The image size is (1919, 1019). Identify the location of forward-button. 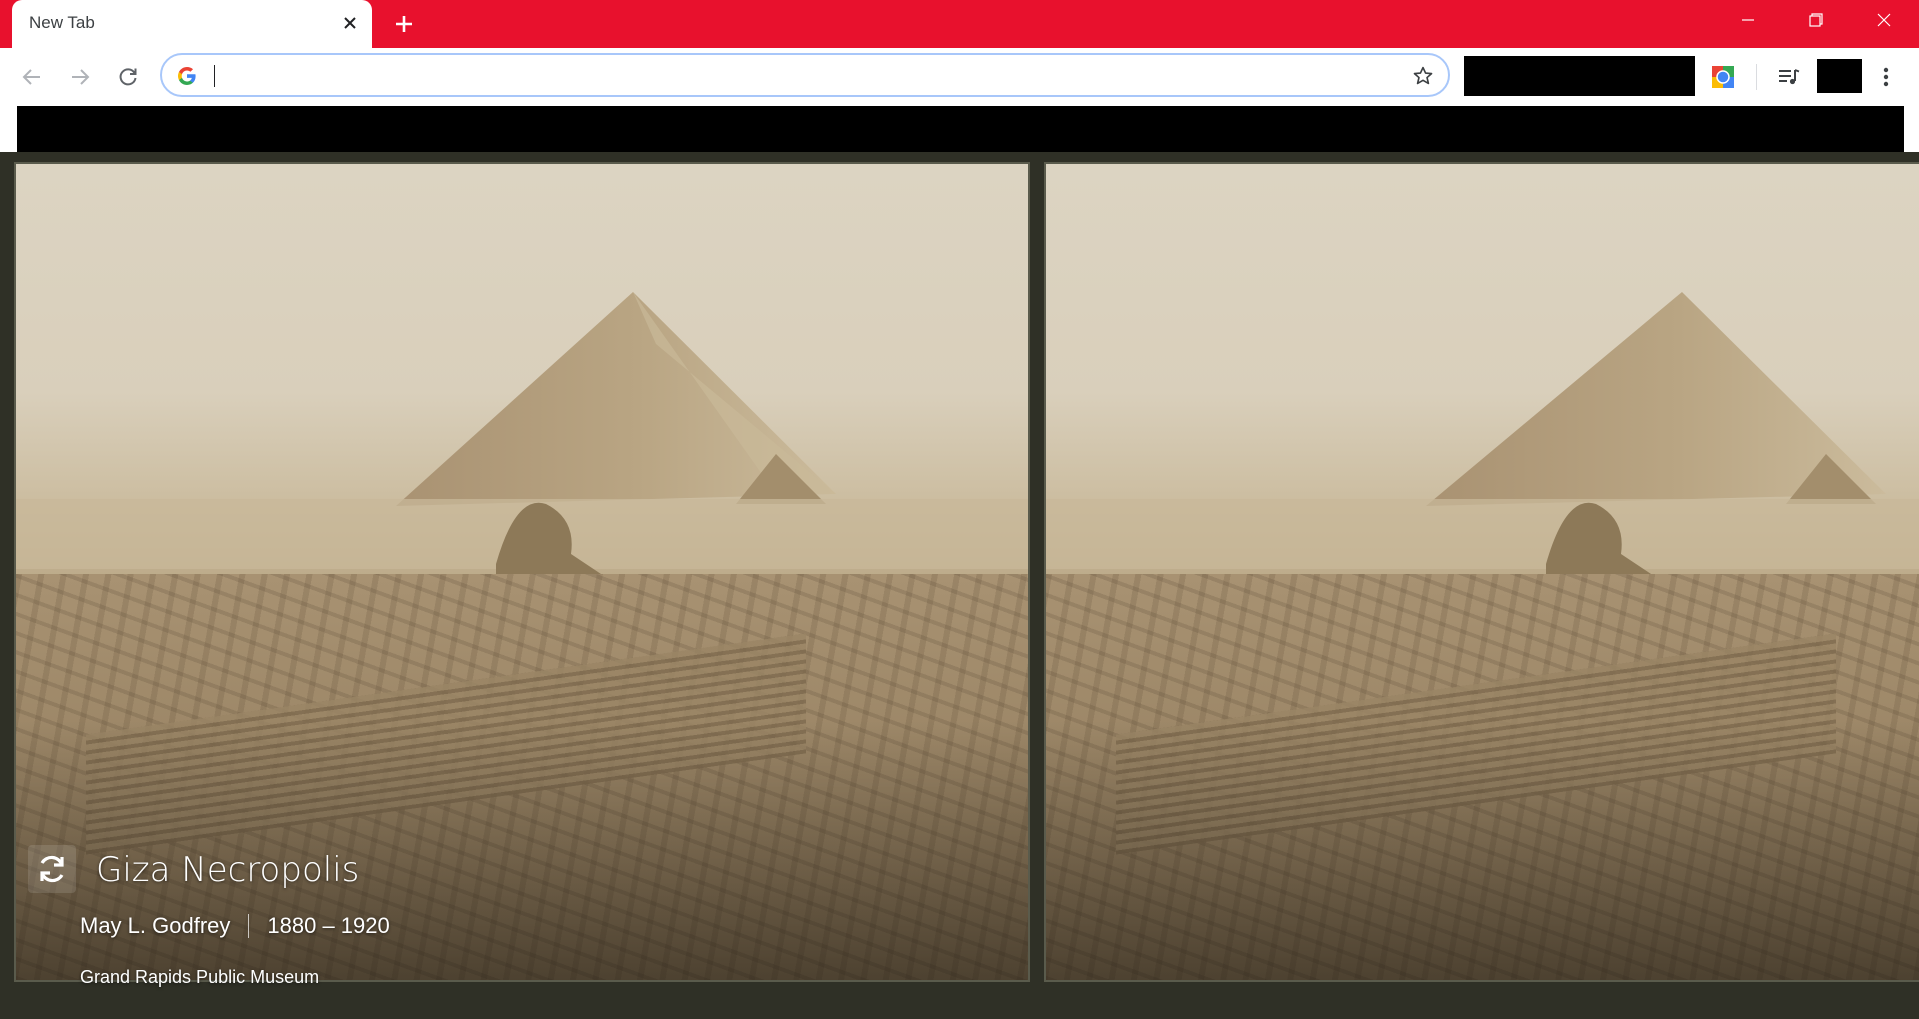
(80, 77).